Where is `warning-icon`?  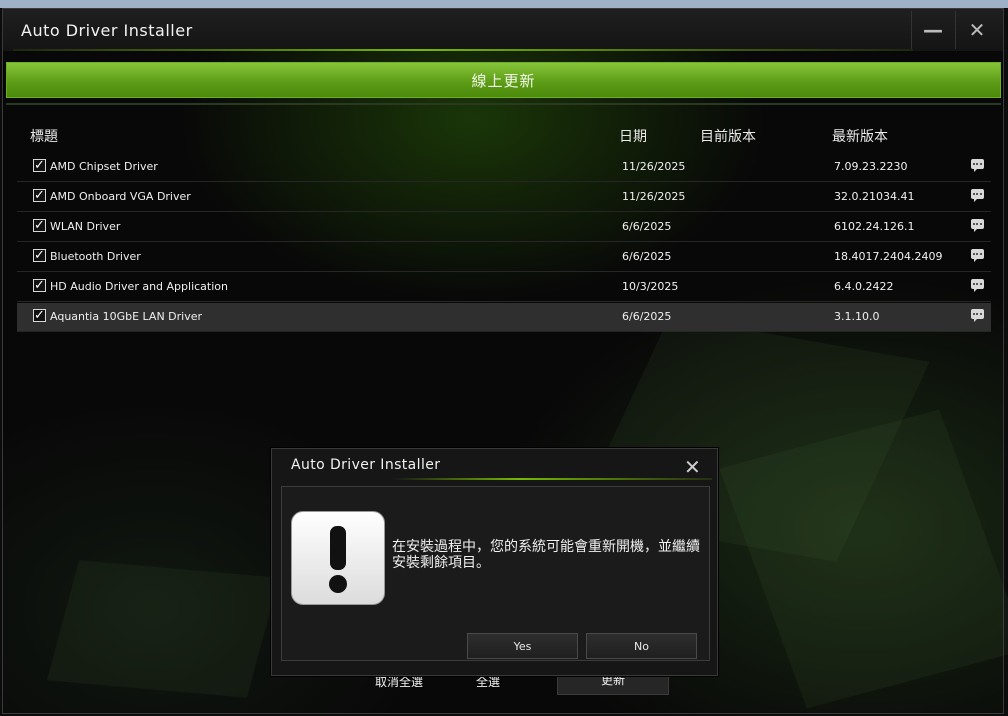 warning-icon is located at coordinates (338, 558).